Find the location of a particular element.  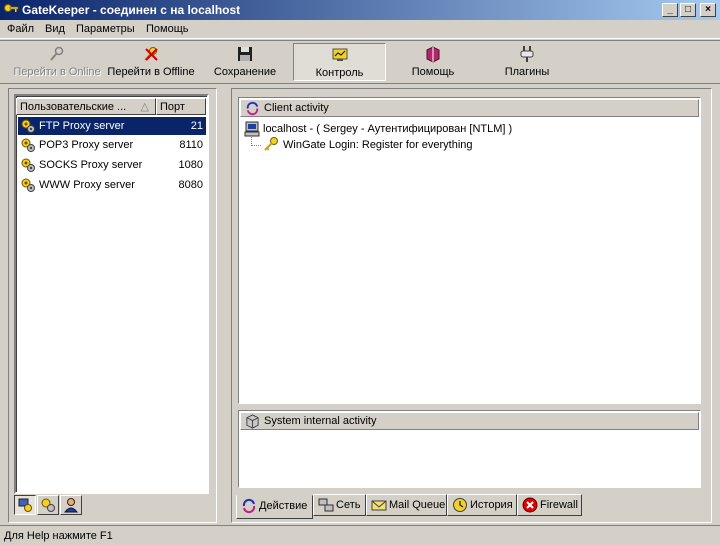

gears-icon is located at coordinates (48, 505).